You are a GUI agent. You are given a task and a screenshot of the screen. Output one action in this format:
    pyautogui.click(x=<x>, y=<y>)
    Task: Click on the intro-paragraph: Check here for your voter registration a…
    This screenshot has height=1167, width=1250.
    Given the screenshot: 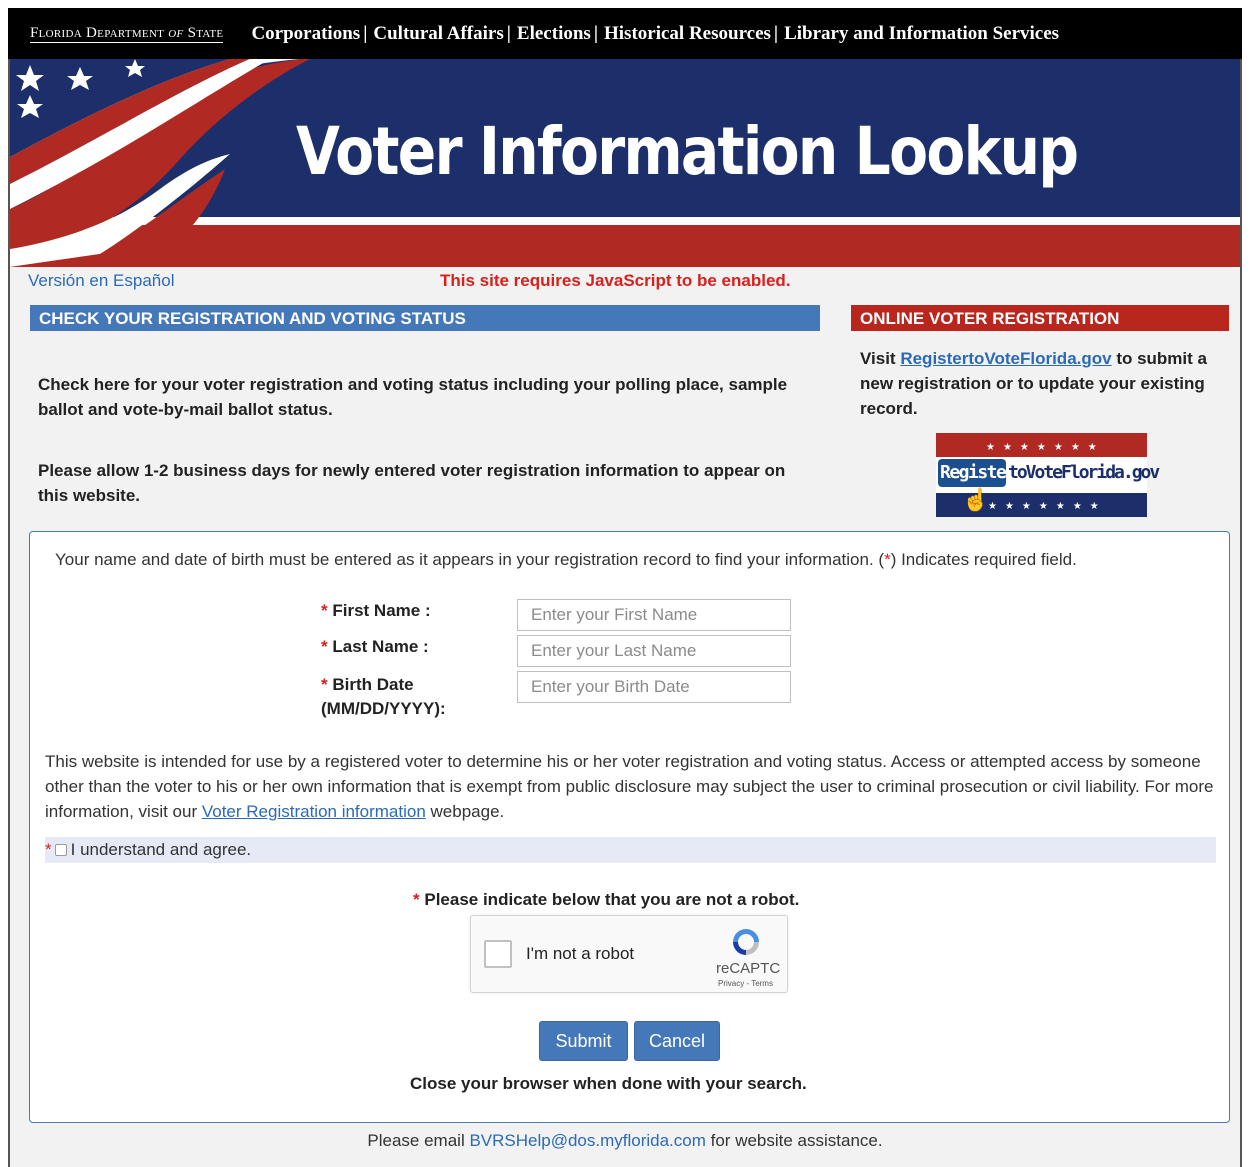 What is the action you would take?
    pyautogui.click(x=413, y=397)
    